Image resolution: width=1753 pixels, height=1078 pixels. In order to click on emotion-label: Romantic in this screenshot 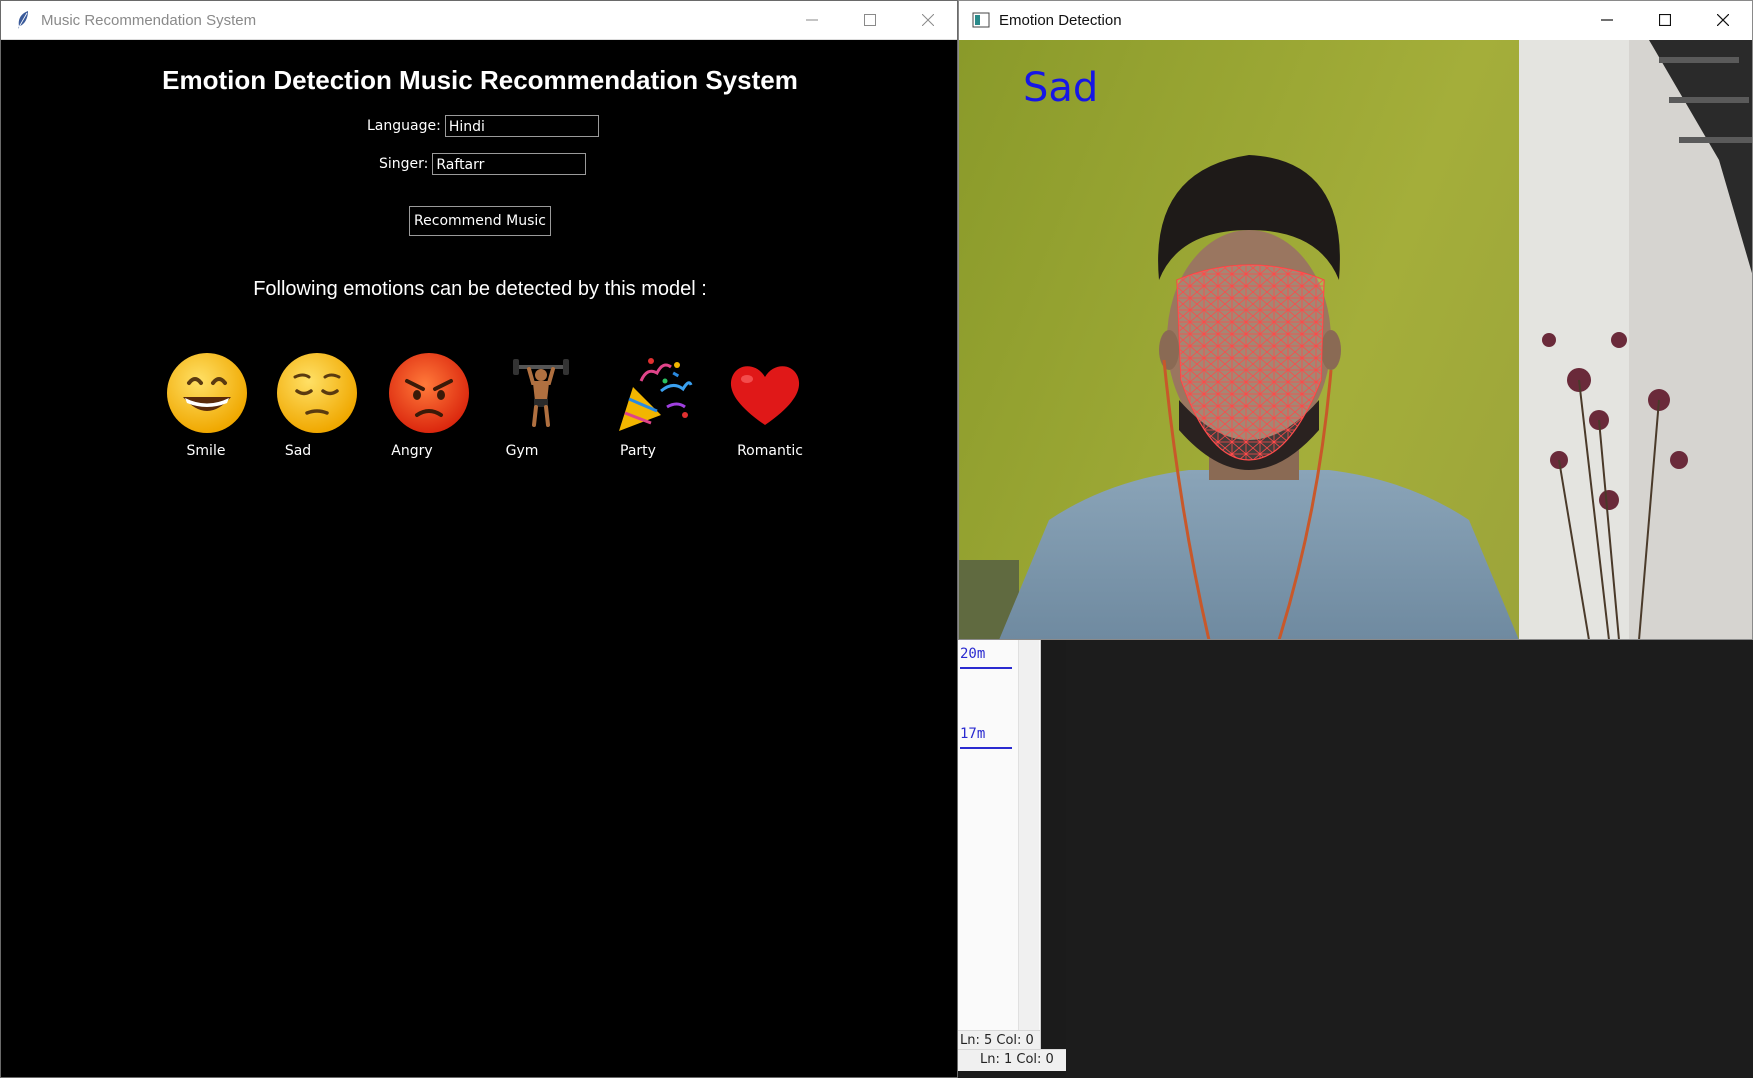, I will do `click(770, 451)`.